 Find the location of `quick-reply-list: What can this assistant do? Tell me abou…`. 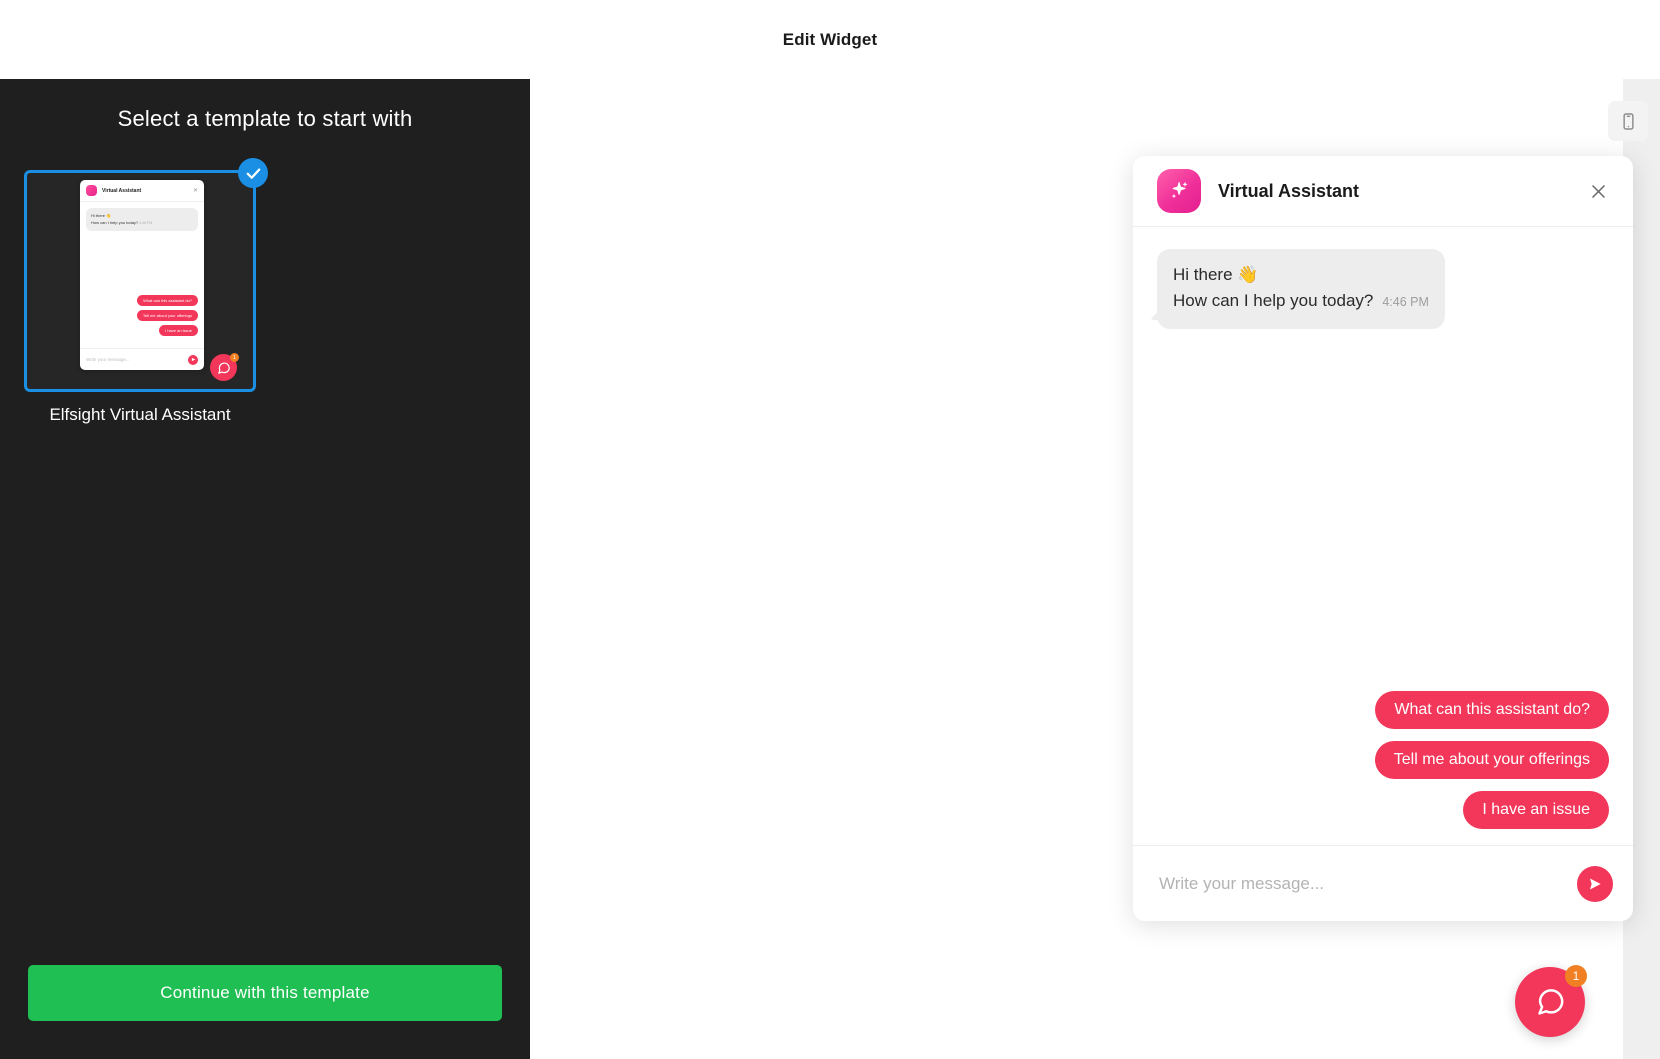

quick-reply-list: What can this assistant do? Tell me abou… is located at coordinates (1491, 760).